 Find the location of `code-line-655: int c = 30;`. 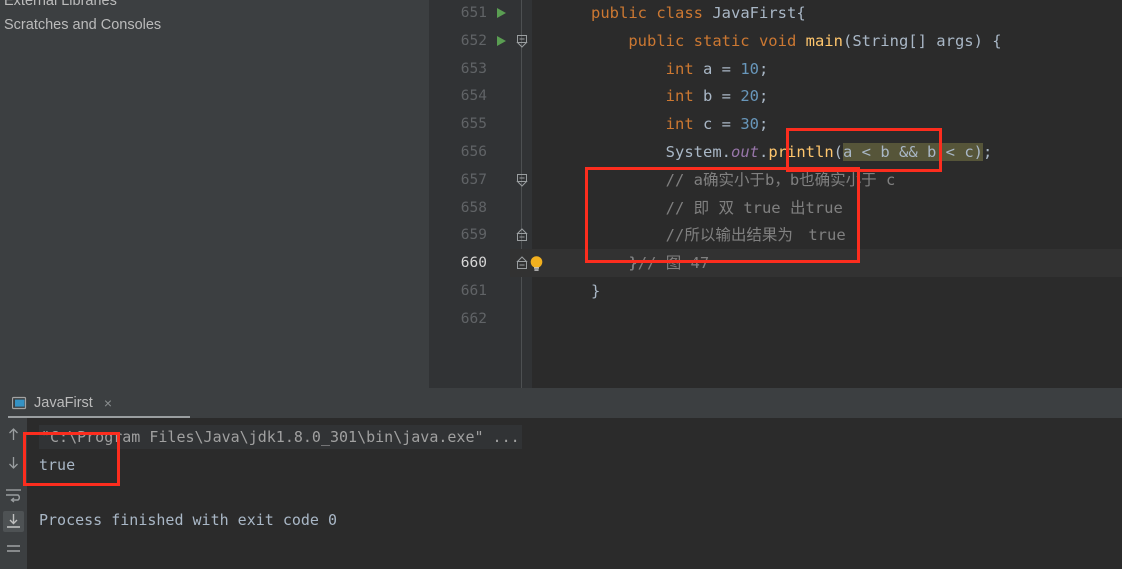

code-line-655: int c = 30; is located at coordinates (717, 124).